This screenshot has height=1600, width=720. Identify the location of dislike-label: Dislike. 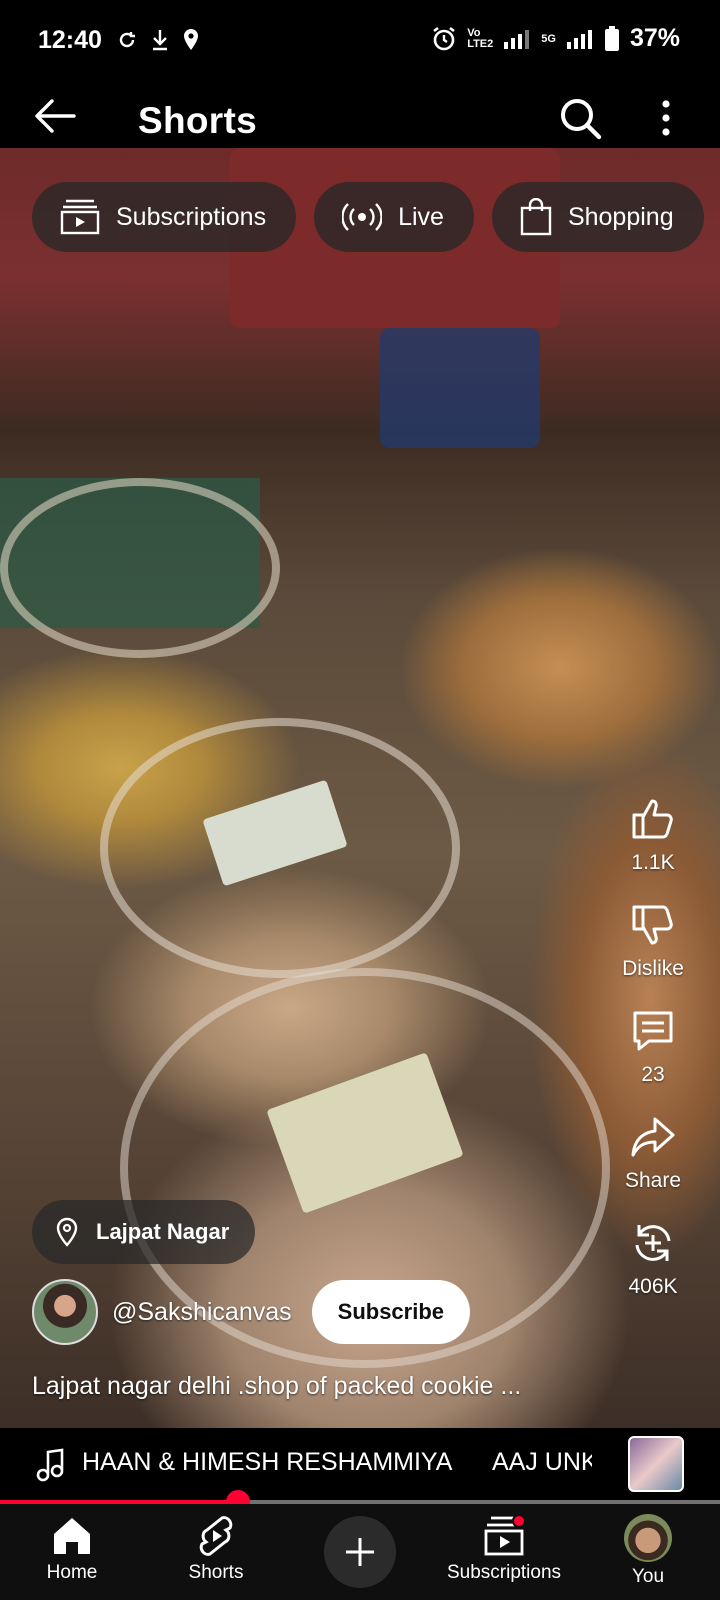
(653, 968).